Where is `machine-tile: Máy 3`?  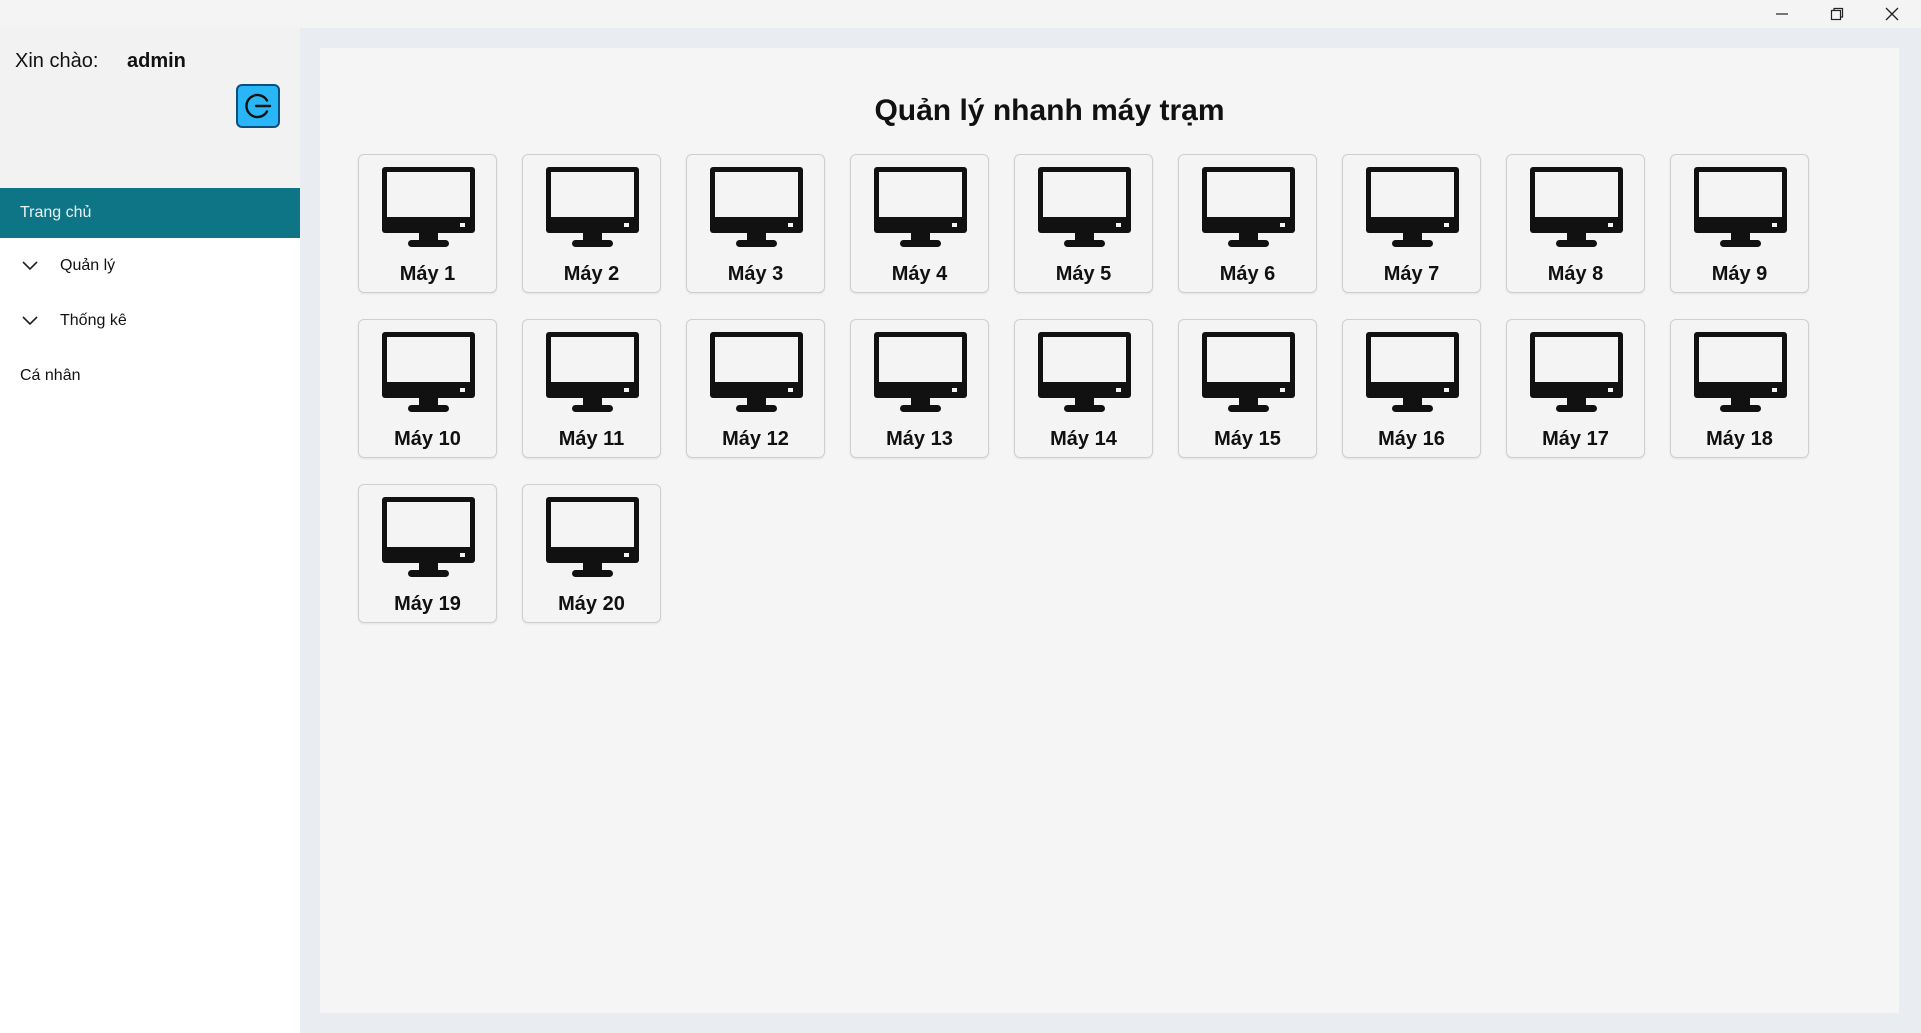 machine-tile: Máy 3 is located at coordinates (755, 223).